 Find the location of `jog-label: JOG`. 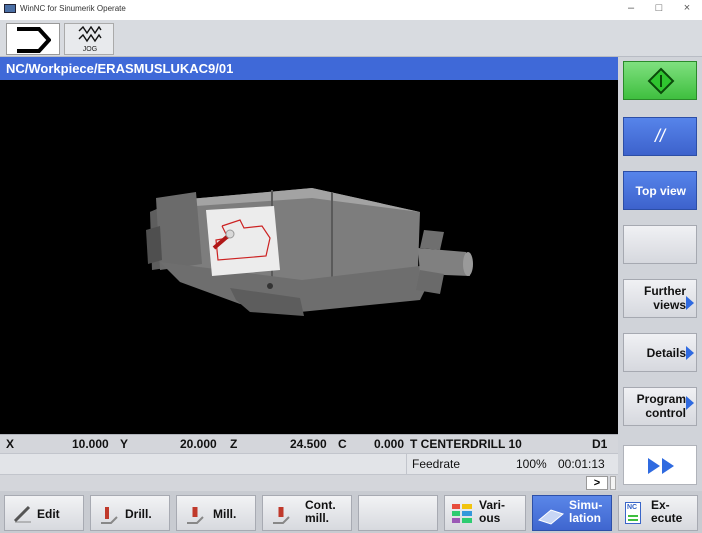

jog-label: JOG is located at coordinates (90, 49).